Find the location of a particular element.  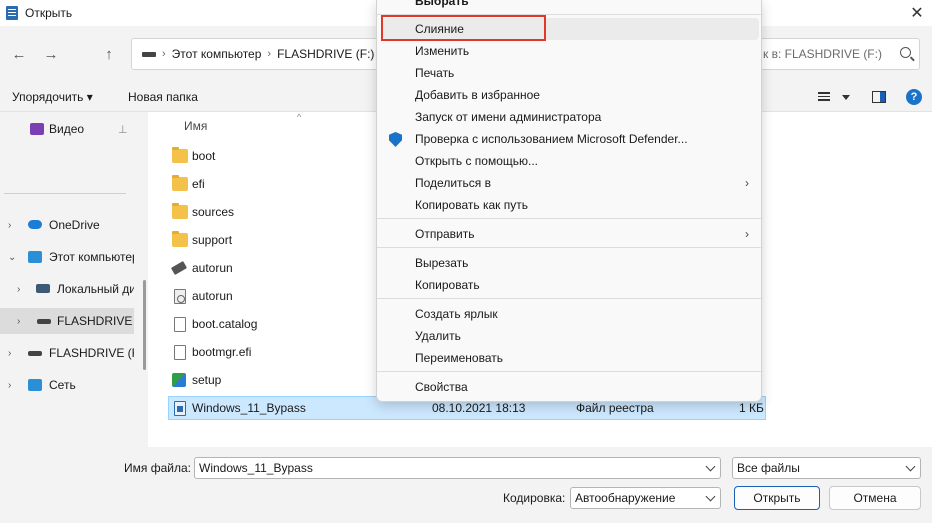

menu-item-share: Поделиться в › is located at coordinates (570, 183).